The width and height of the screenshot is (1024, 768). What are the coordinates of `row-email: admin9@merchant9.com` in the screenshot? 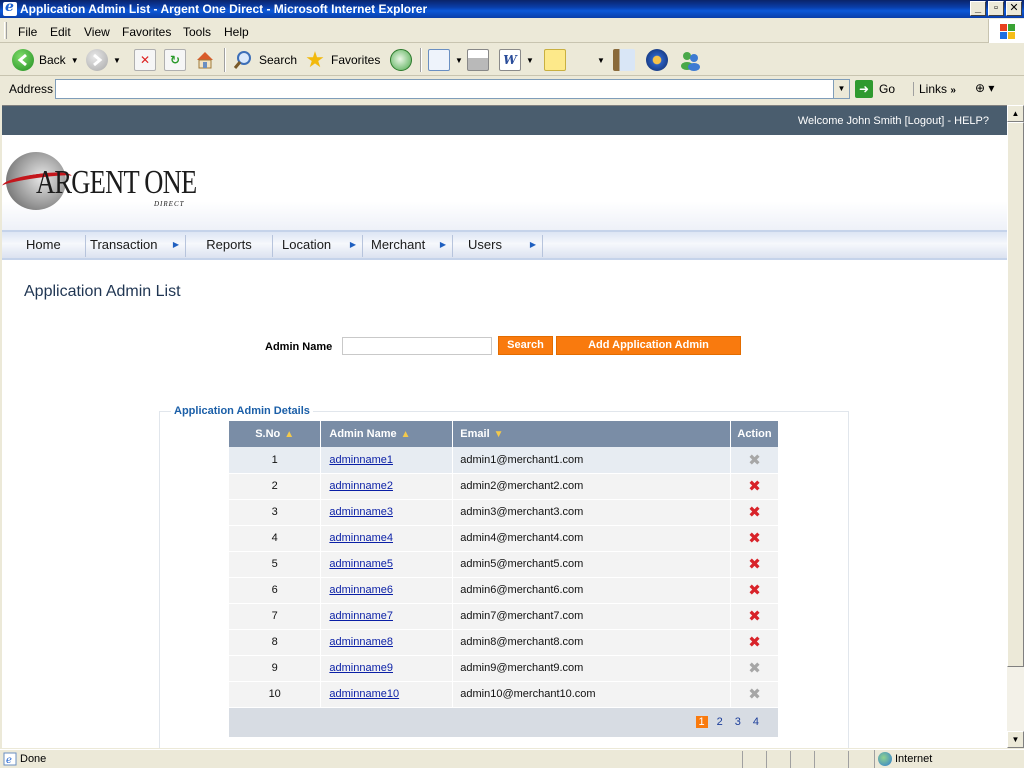 It's located at (591, 668).